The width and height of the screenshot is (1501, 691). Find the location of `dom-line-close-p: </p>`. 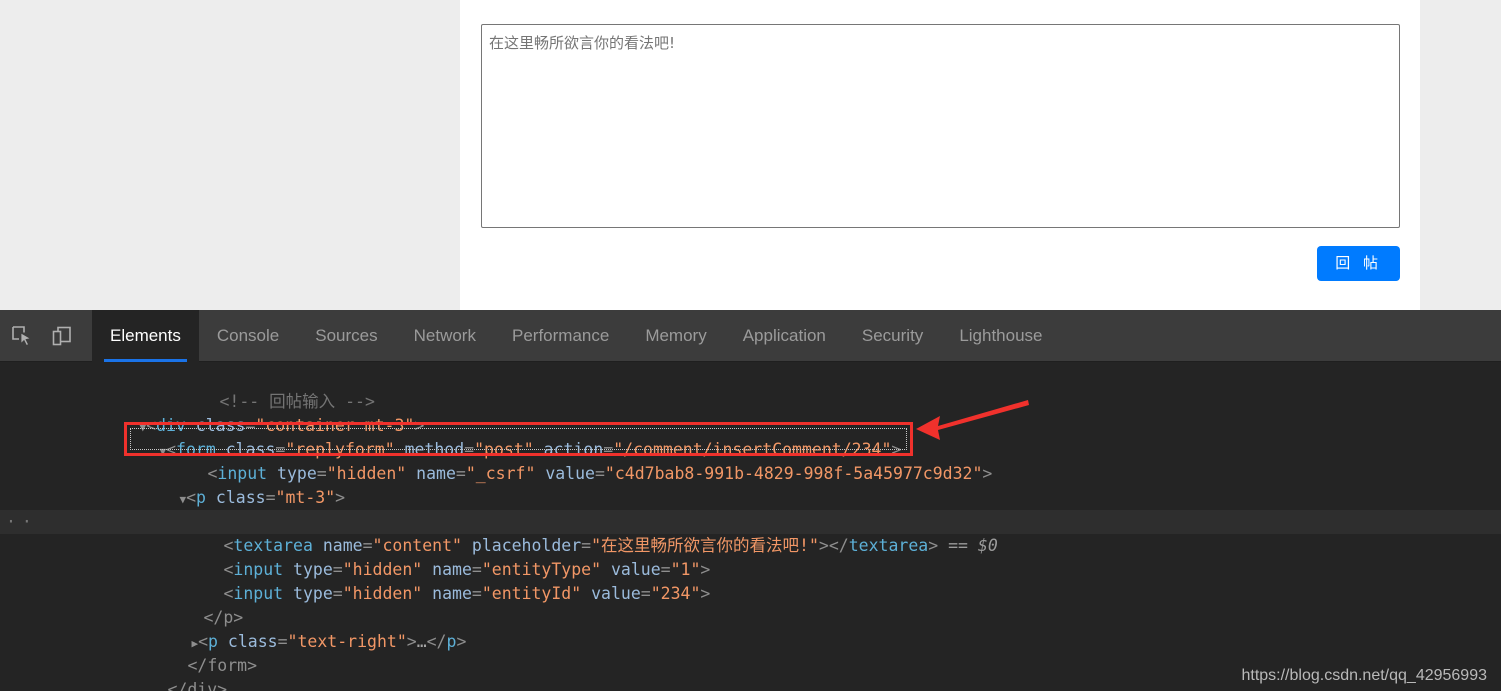

dom-line-close-p: </p> is located at coordinates (750, 604).